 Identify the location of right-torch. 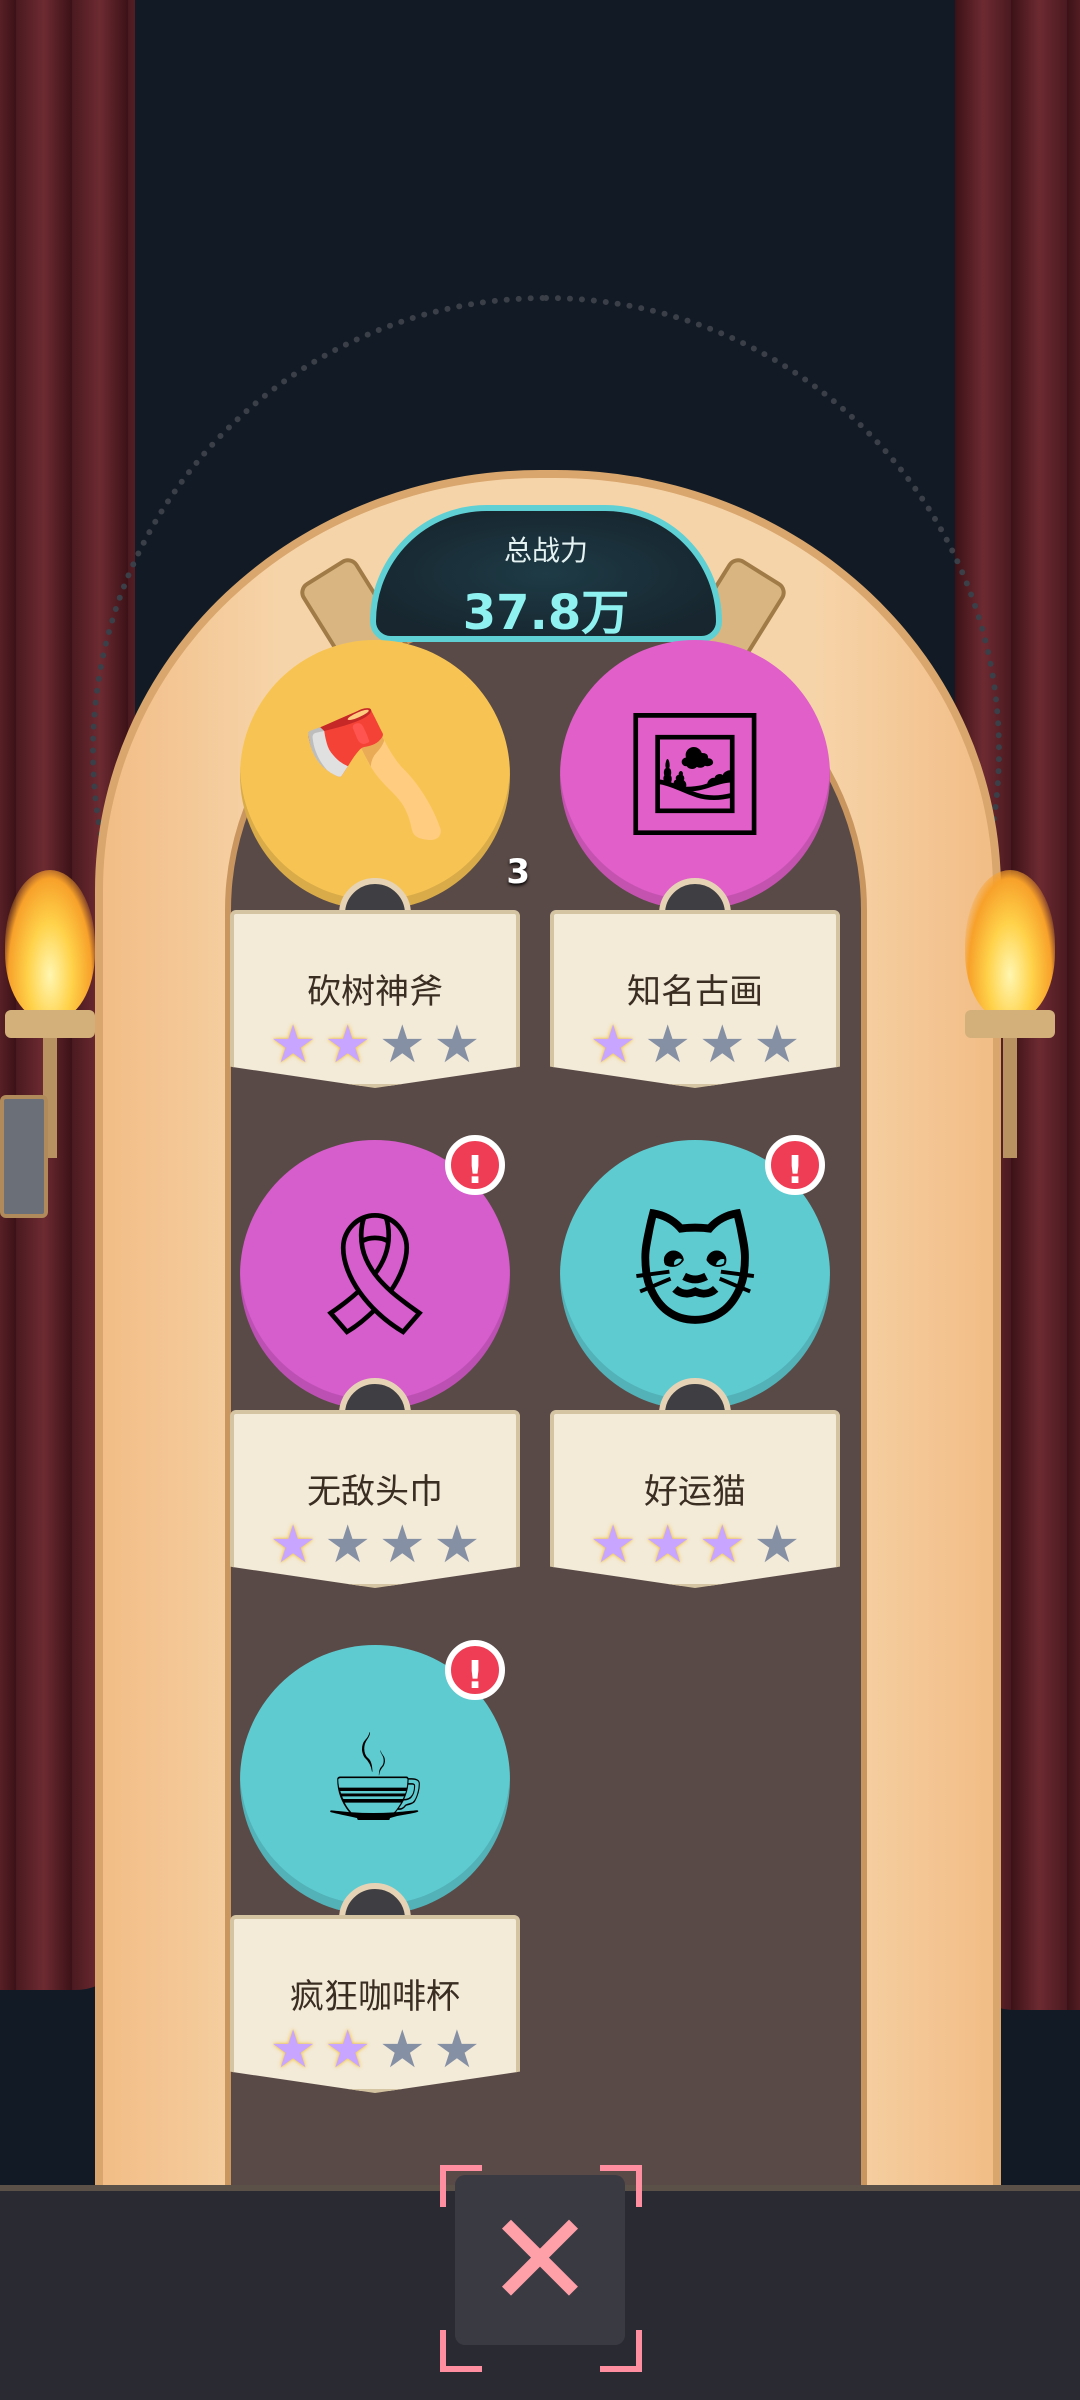
(1010, 1014).